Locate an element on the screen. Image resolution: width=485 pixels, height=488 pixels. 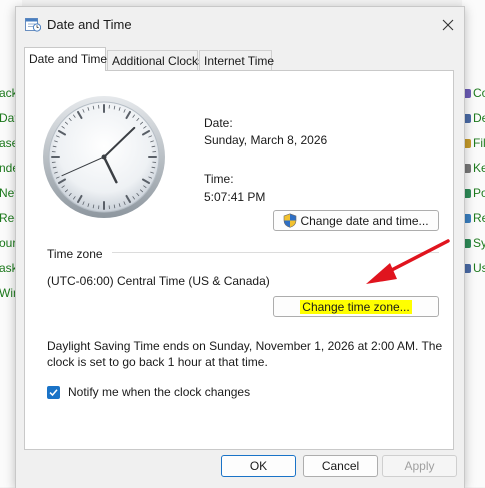
timezone-section-label: Time zone is located at coordinates (75, 254).